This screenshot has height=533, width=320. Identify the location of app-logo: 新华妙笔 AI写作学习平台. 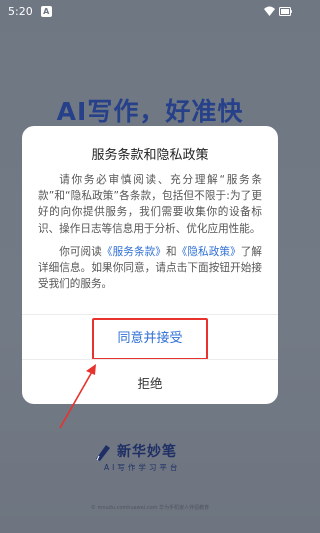
(151, 459).